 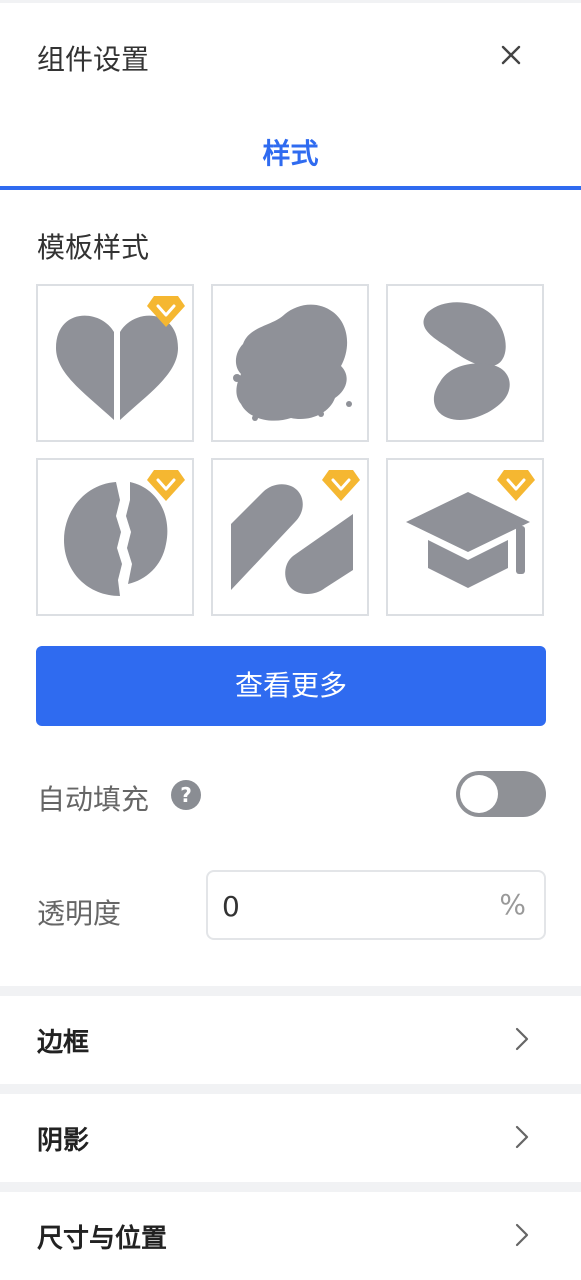 I want to click on opacity-input, so click(x=347, y=906).